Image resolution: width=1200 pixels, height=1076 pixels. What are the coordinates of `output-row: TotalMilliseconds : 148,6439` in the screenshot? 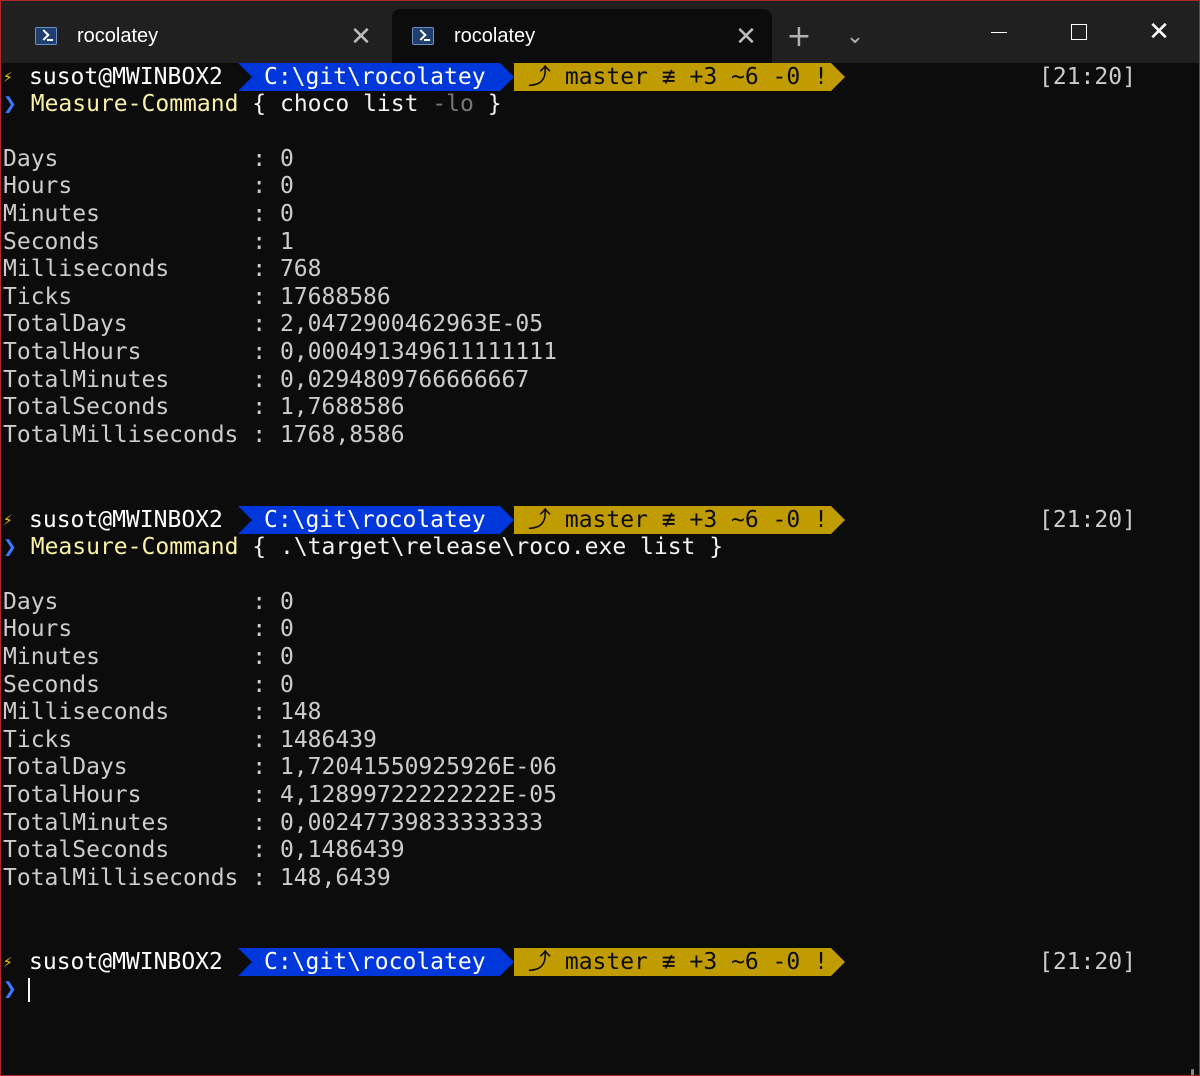 It's located at (197, 879).